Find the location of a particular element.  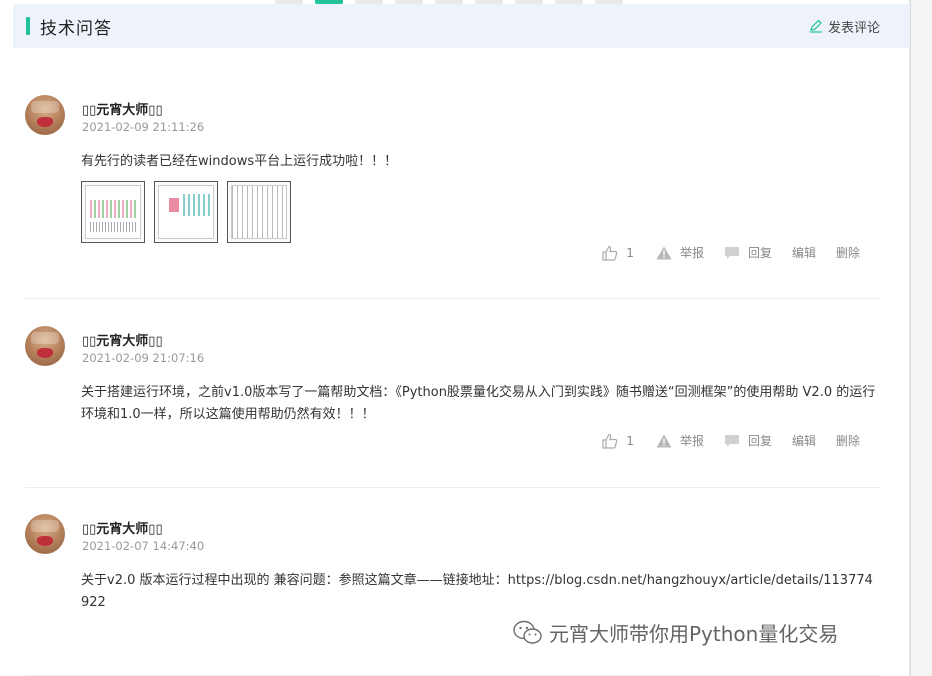

post-comment-button: 发表评论 is located at coordinates (844, 26).